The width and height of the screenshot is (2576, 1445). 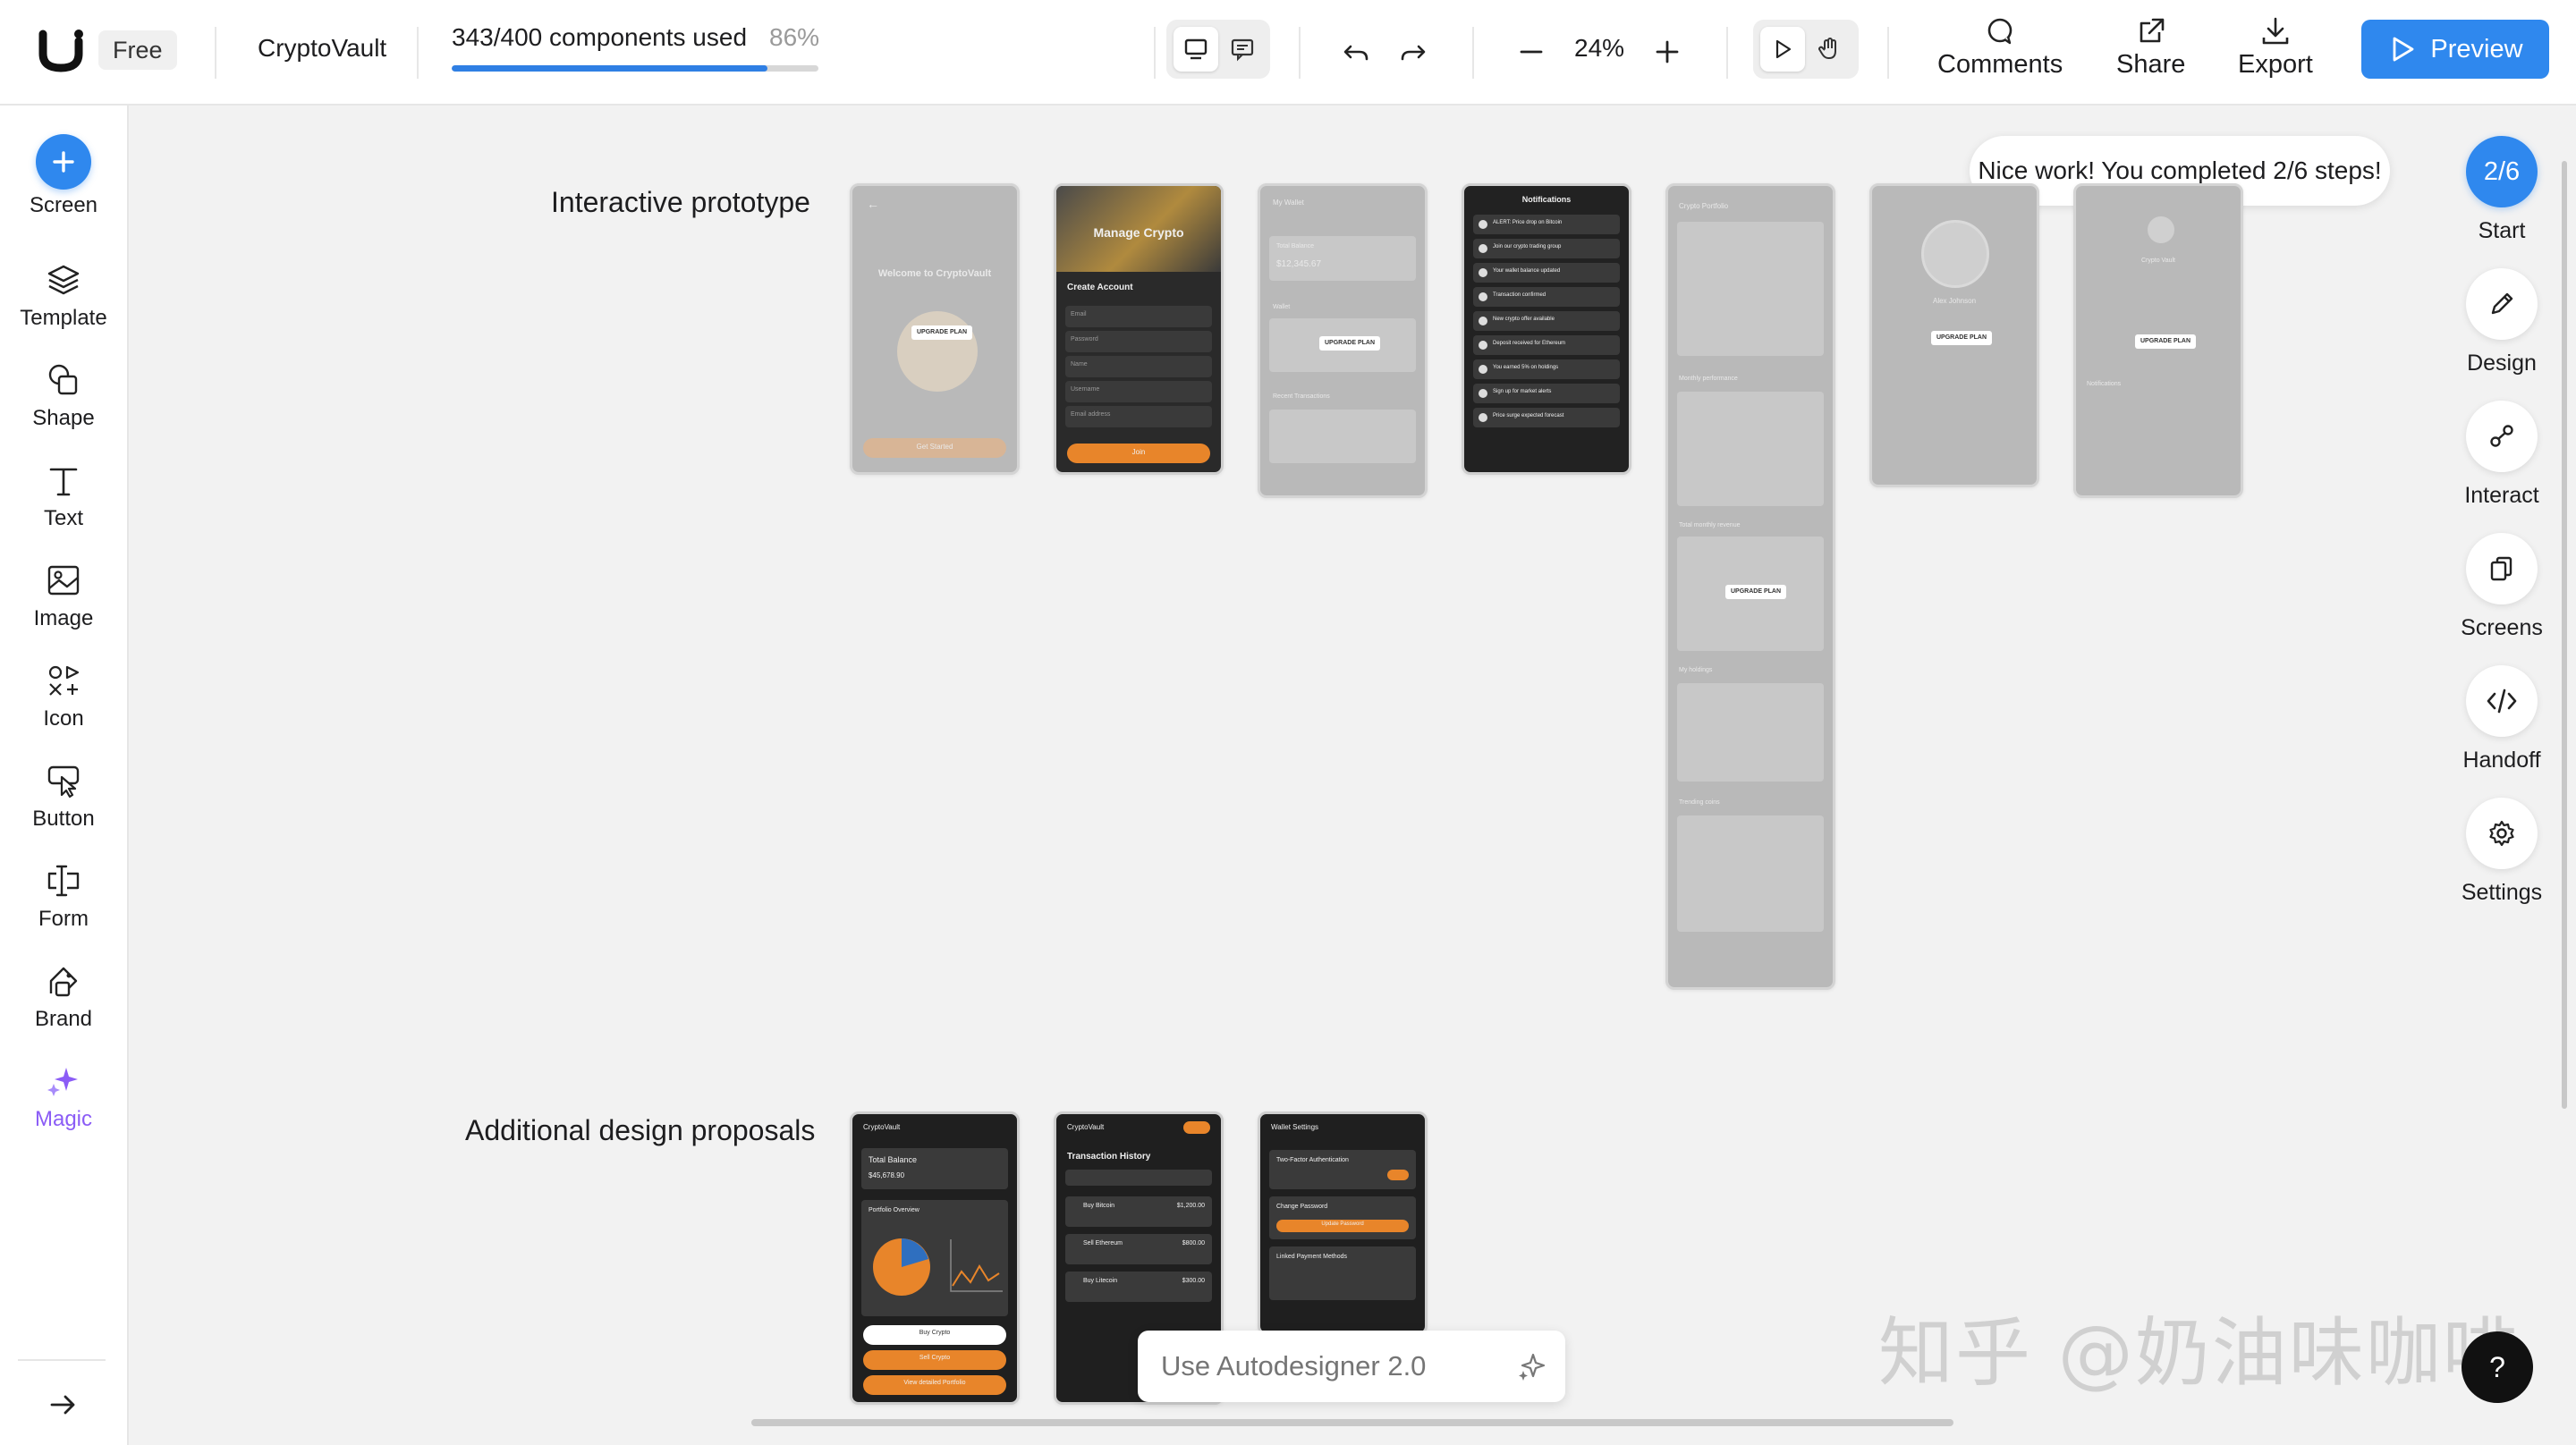 What do you see at coordinates (1398, 1175) in the screenshot?
I see `two-factor-toggle` at bounding box center [1398, 1175].